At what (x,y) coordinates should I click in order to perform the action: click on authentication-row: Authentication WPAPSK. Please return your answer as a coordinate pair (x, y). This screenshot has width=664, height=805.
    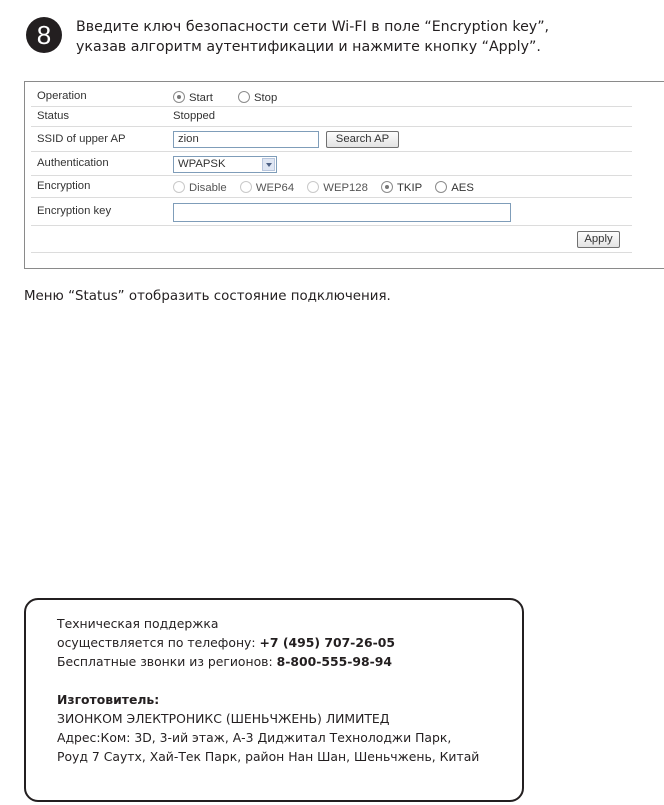
    Looking at the image, I should click on (331, 164).